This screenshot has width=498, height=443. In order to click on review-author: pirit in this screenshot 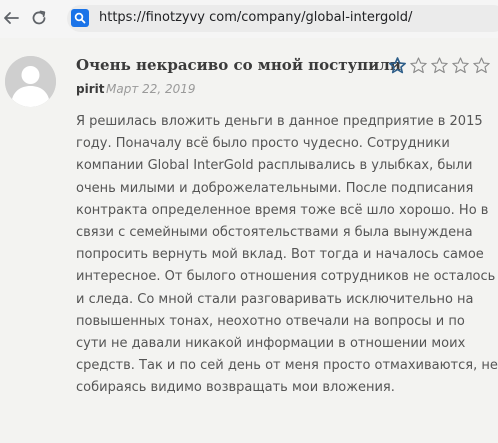, I will do `click(90, 89)`.